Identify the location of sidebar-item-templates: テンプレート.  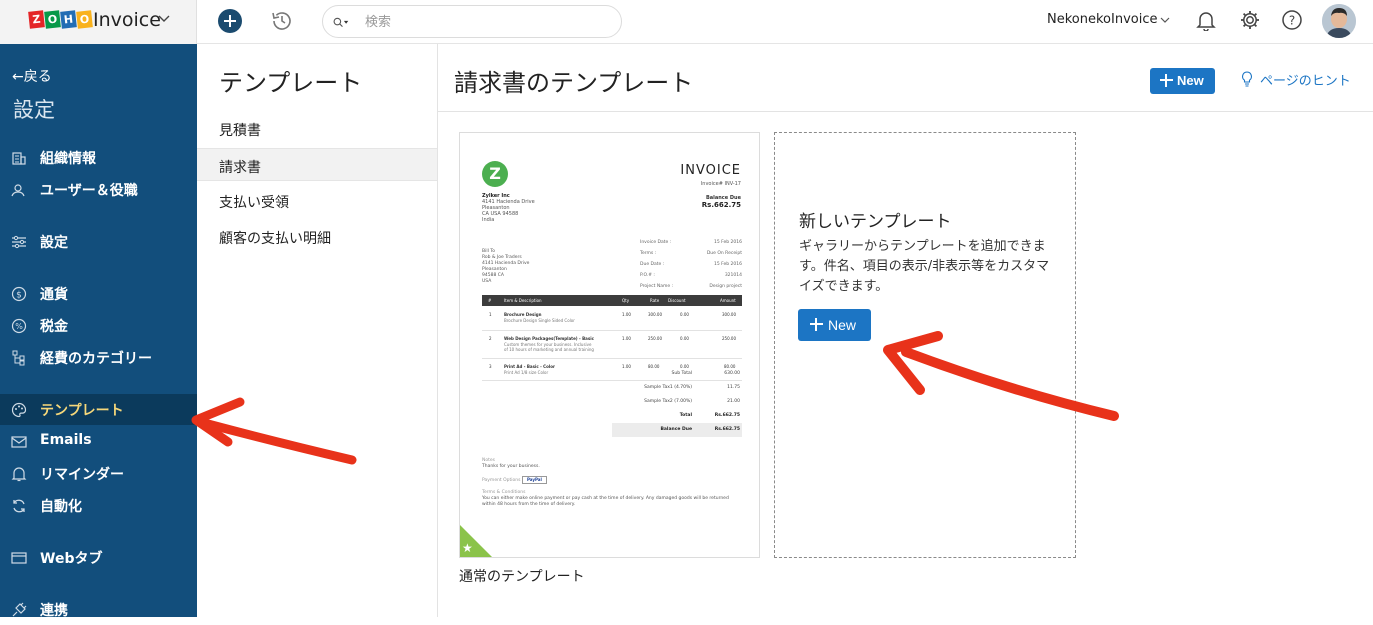
(98, 409).